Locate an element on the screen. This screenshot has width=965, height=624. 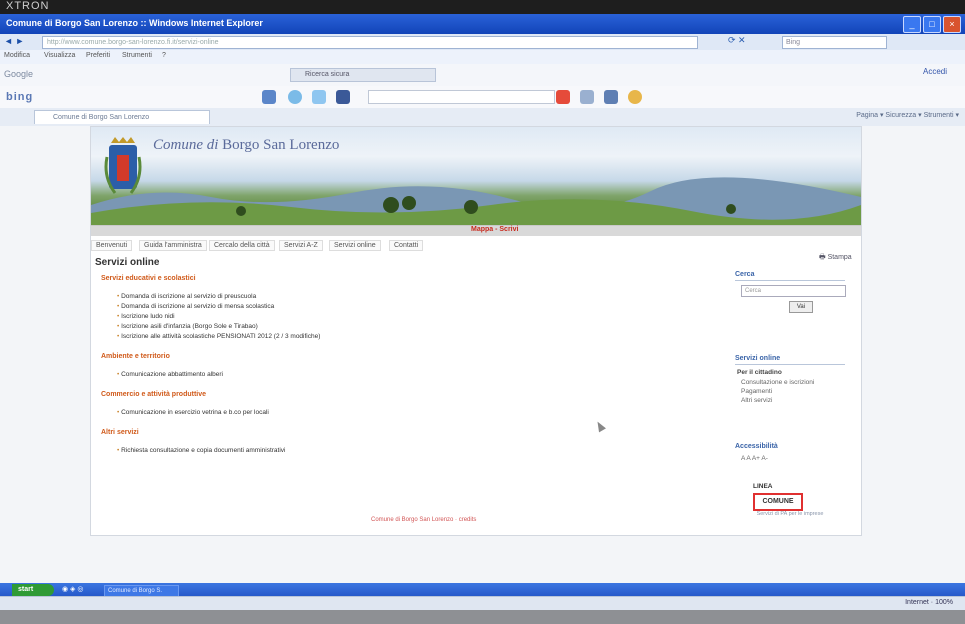
status-zone: Internet · 100% is located at coordinates (929, 602).